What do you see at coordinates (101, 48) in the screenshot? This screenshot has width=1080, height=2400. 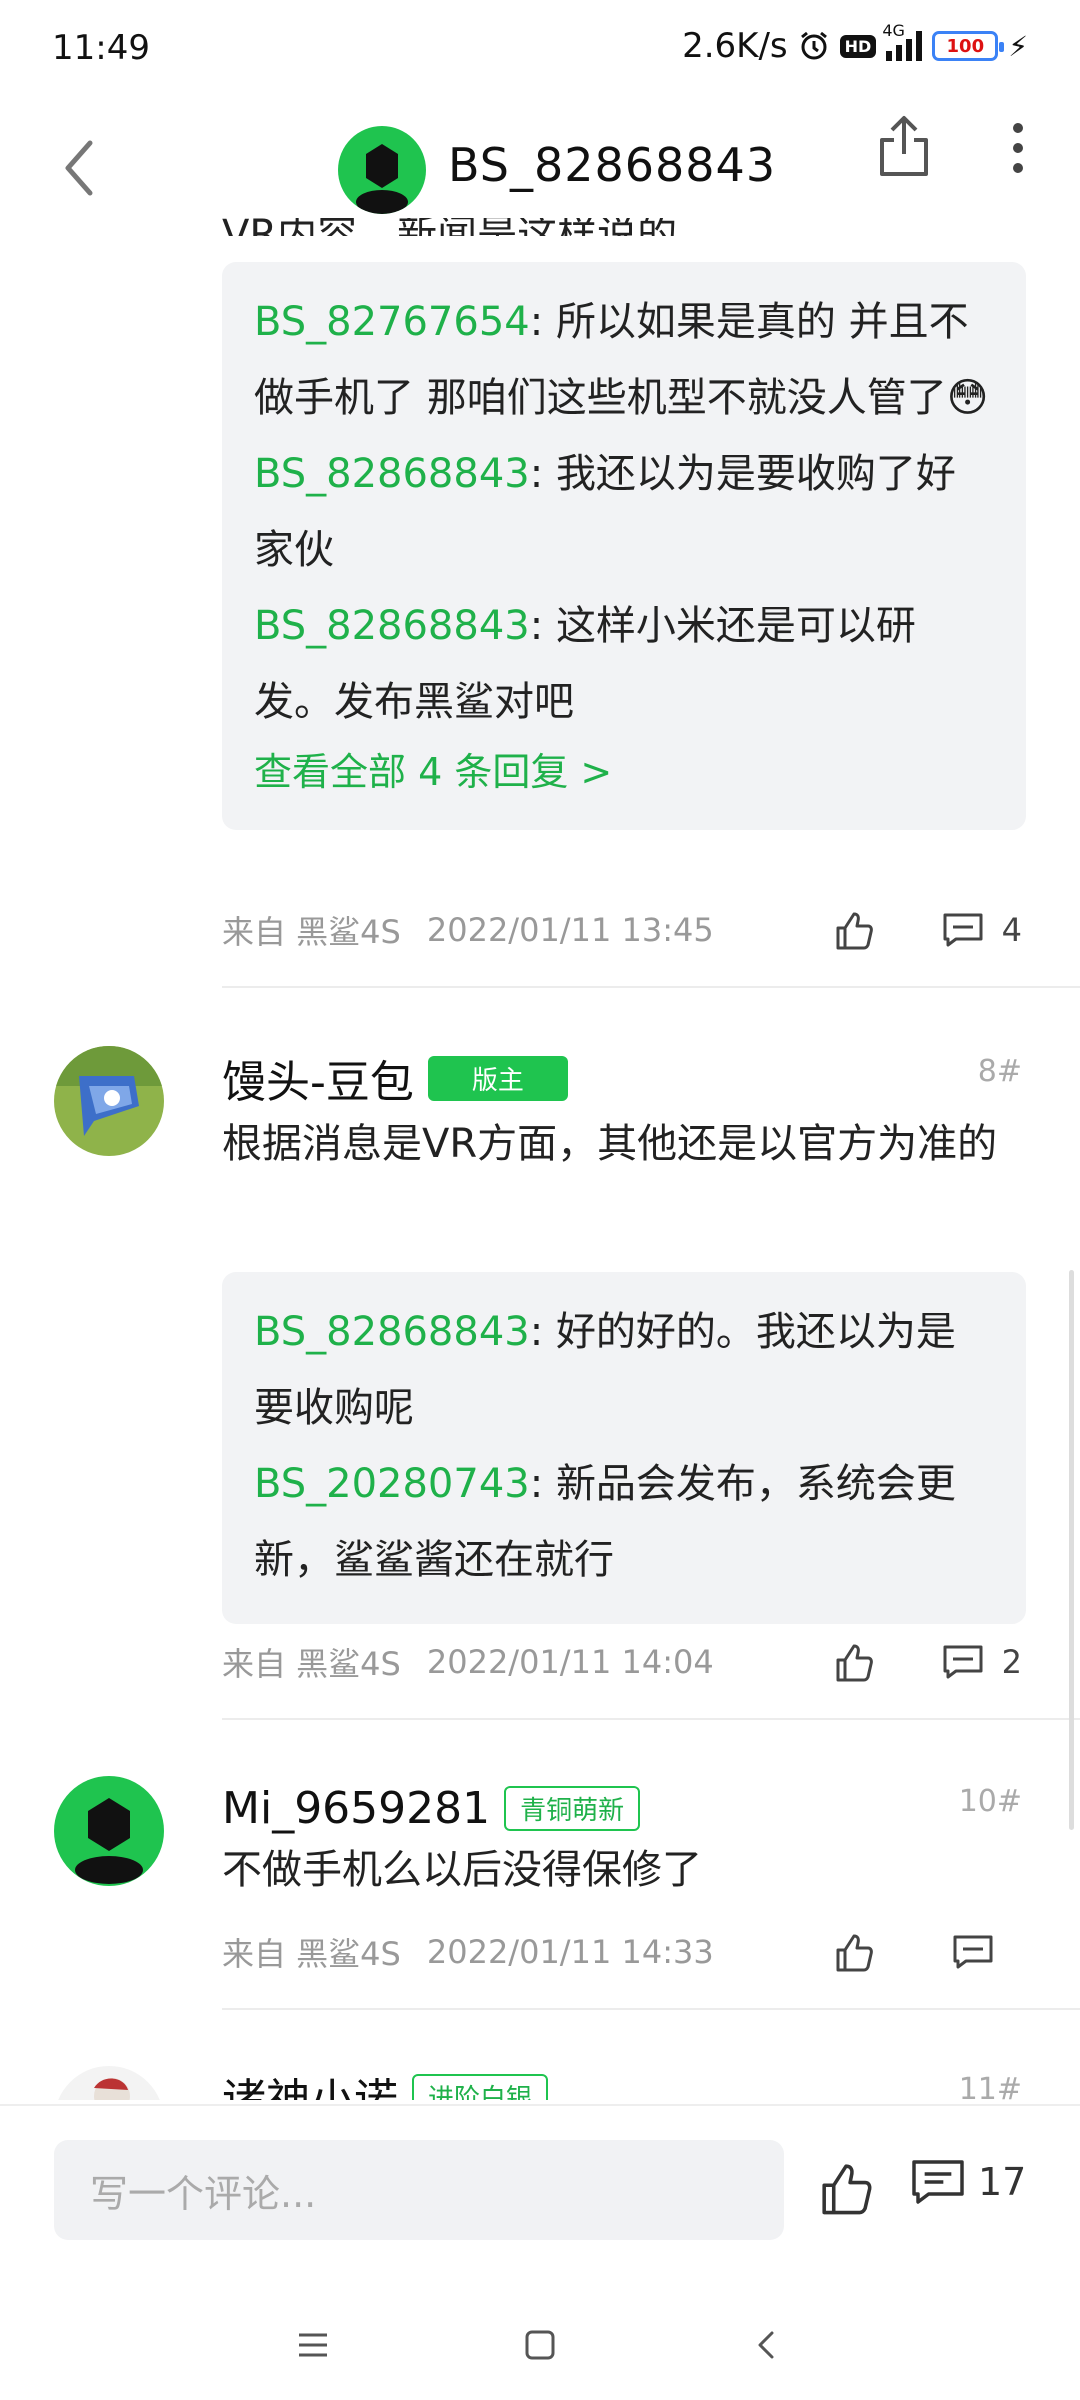 I see `status-time: 11:49` at bounding box center [101, 48].